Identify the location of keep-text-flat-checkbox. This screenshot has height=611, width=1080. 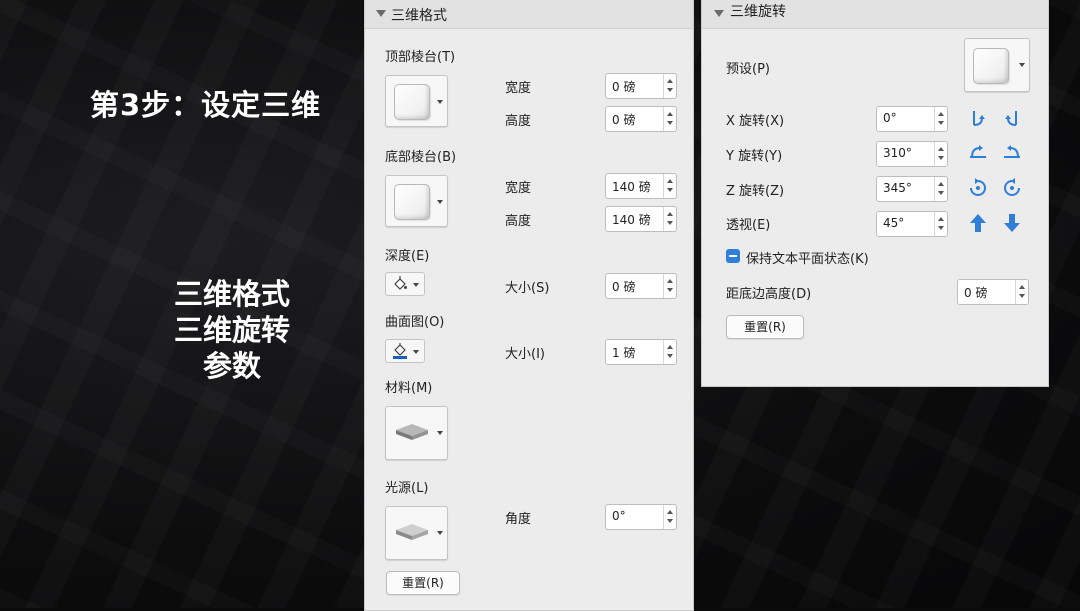
(733, 256).